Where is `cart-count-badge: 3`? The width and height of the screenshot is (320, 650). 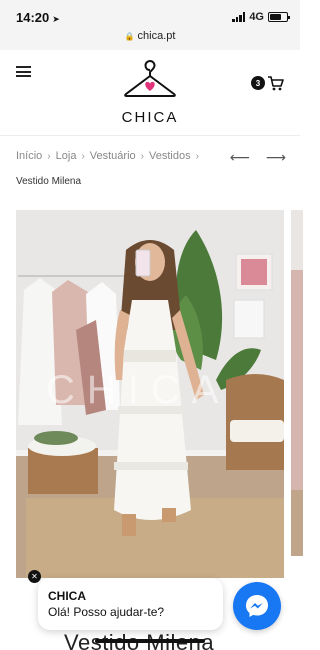
cart-count-badge: 3 is located at coordinates (258, 83).